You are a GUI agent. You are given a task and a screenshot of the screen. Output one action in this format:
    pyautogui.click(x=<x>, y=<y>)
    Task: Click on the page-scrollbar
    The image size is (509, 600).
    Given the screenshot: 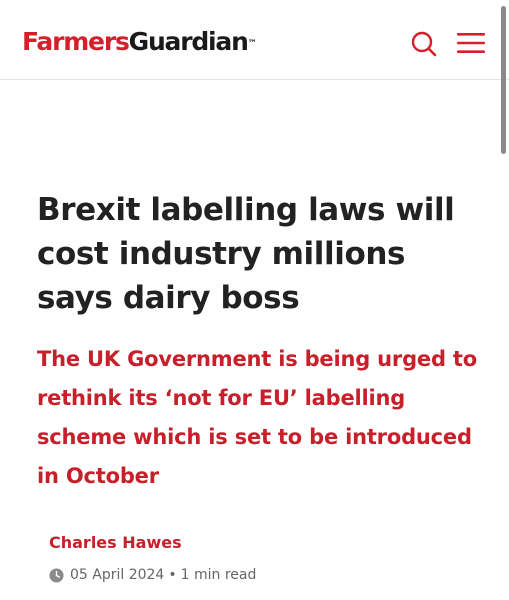 What is the action you would take?
    pyautogui.click(x=504, y=300)
    